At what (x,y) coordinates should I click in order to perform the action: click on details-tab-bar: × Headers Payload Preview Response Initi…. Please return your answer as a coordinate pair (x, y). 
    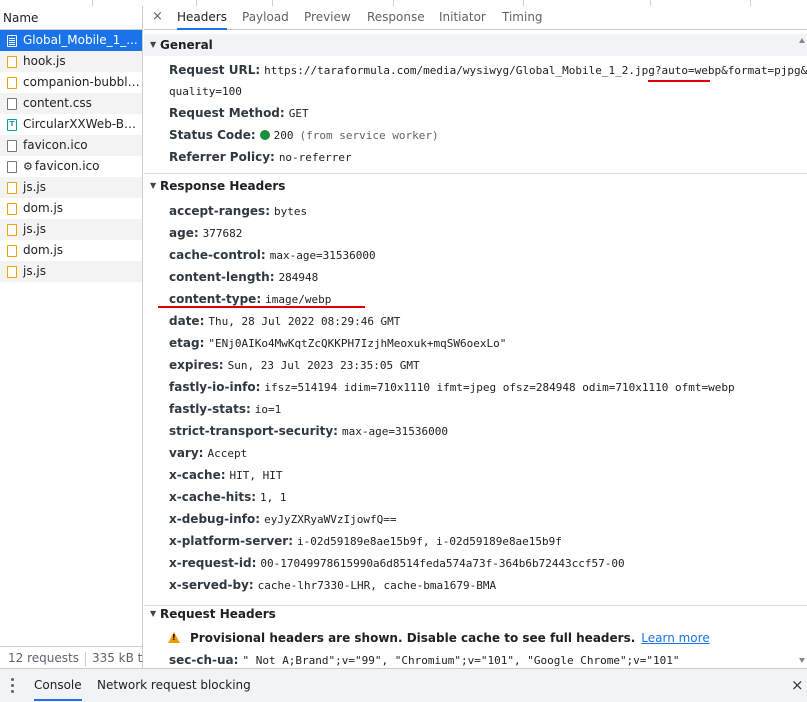
    Looking at the image, I should click on (475, 18).